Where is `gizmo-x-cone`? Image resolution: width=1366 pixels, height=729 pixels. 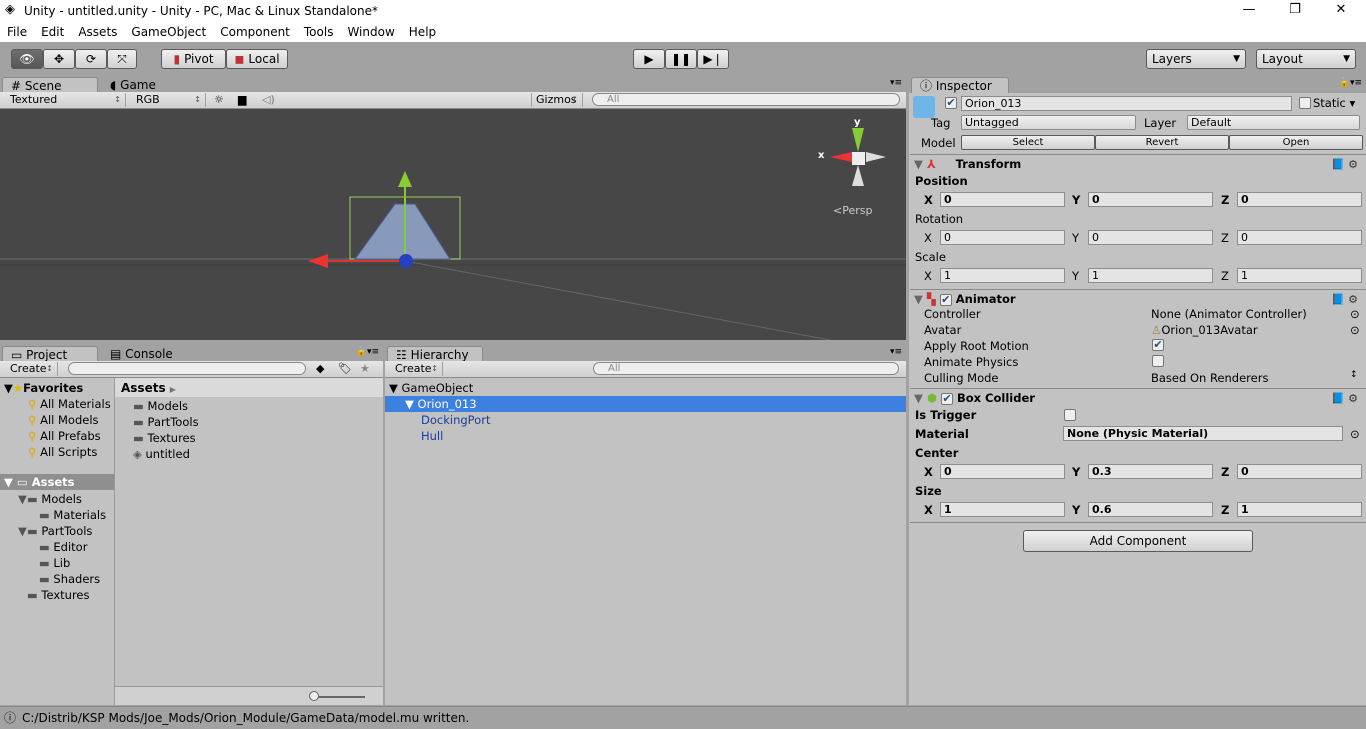 gizmo-x-cone is located at coordinates (841, 157).